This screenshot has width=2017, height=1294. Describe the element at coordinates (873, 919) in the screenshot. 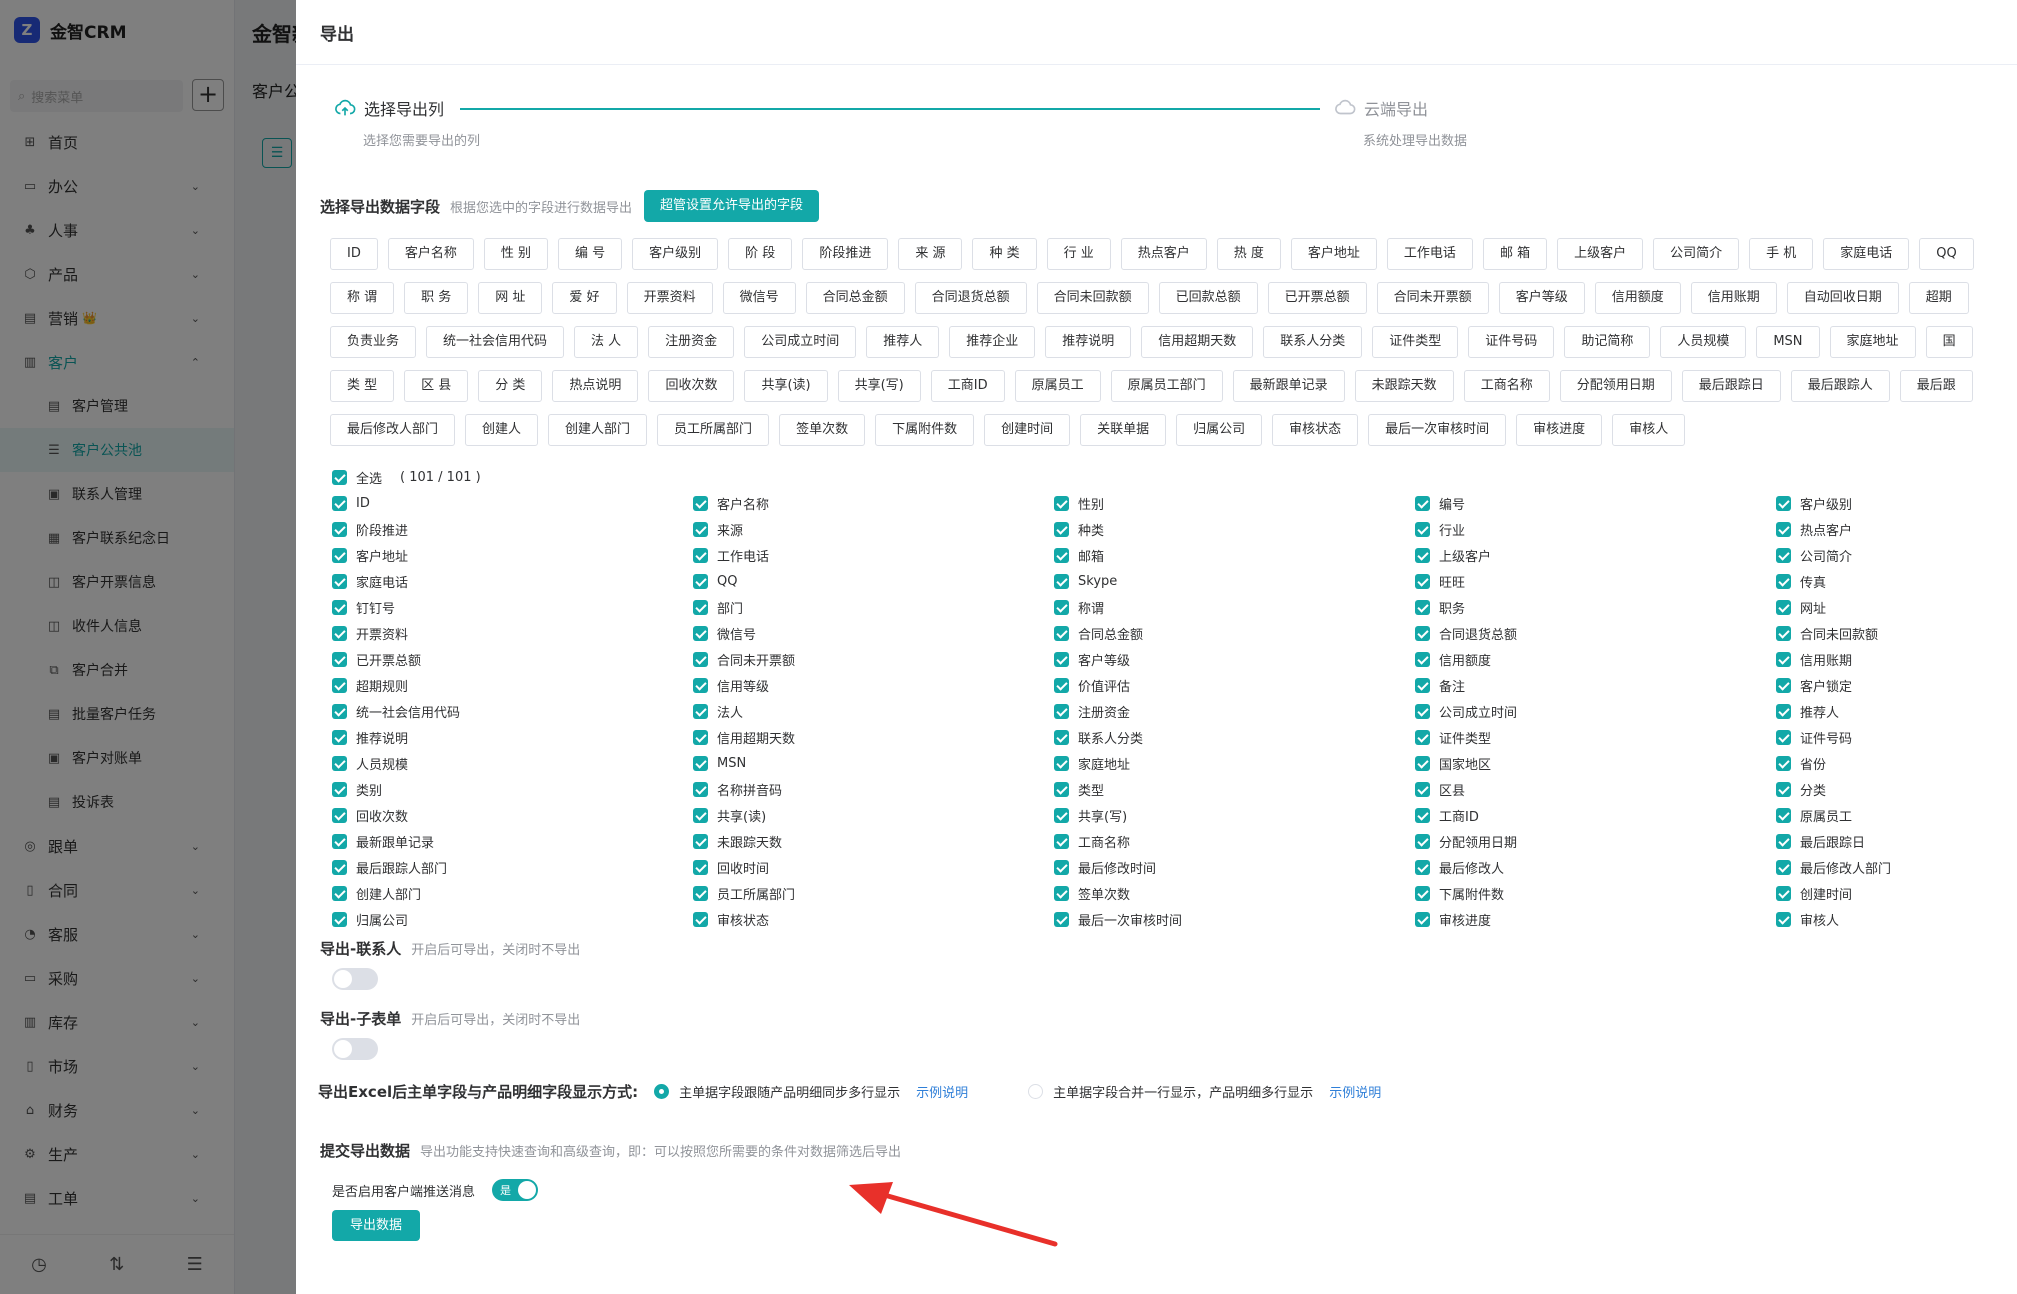

I see `field-checkbox: 审核状态` at that location.